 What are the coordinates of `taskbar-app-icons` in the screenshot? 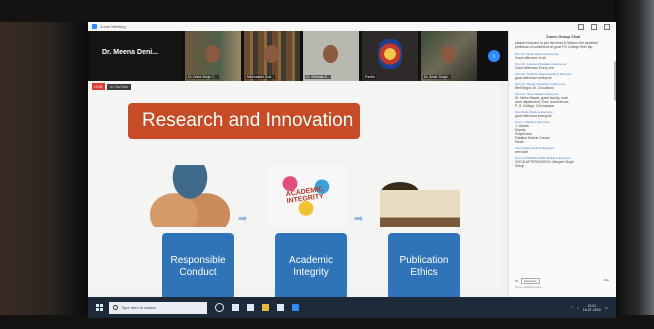 It's located at (257, 307).